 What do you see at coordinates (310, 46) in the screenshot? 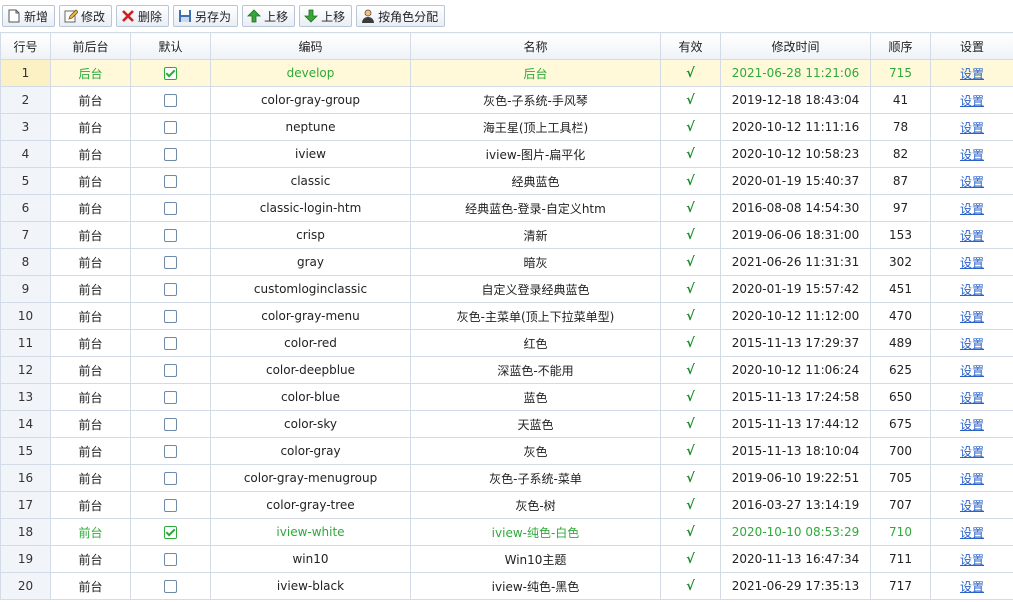
I see `column-header-code: 编码` at bounding box center [310, 46].